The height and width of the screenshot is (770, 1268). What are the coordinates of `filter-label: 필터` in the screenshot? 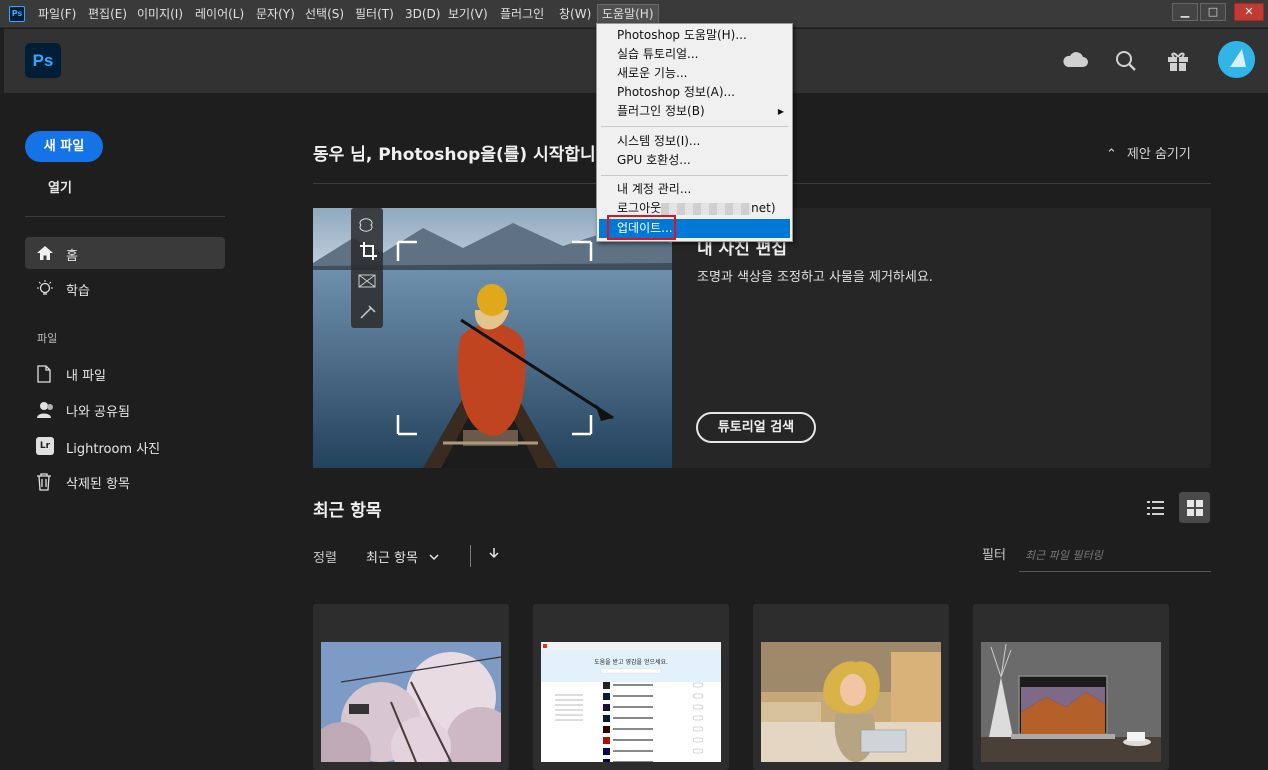 It's located at (994, 555).